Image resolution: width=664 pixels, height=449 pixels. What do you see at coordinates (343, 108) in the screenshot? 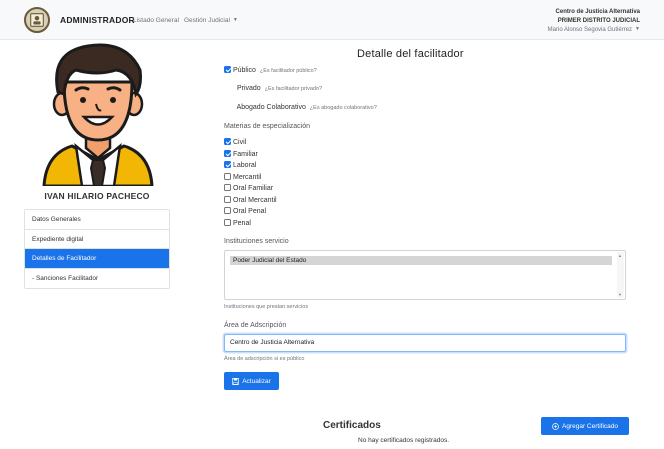
I see `abogado-colaborativo-hint: ¿Es abogado colaborativo?` at bounding box center [343, 108].